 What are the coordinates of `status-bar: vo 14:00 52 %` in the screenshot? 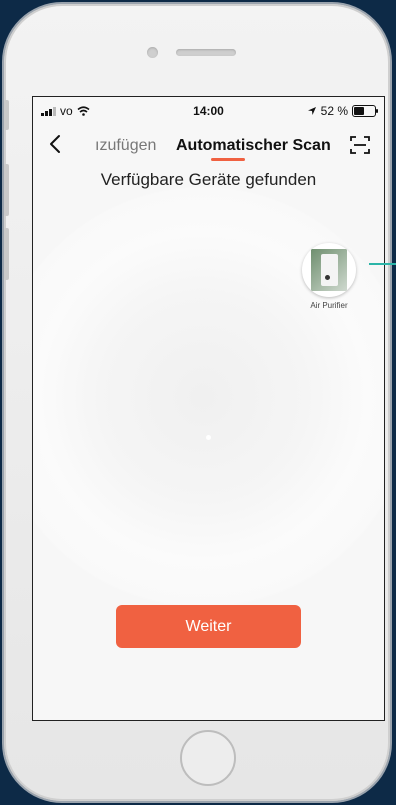 It's located at (208, 111).